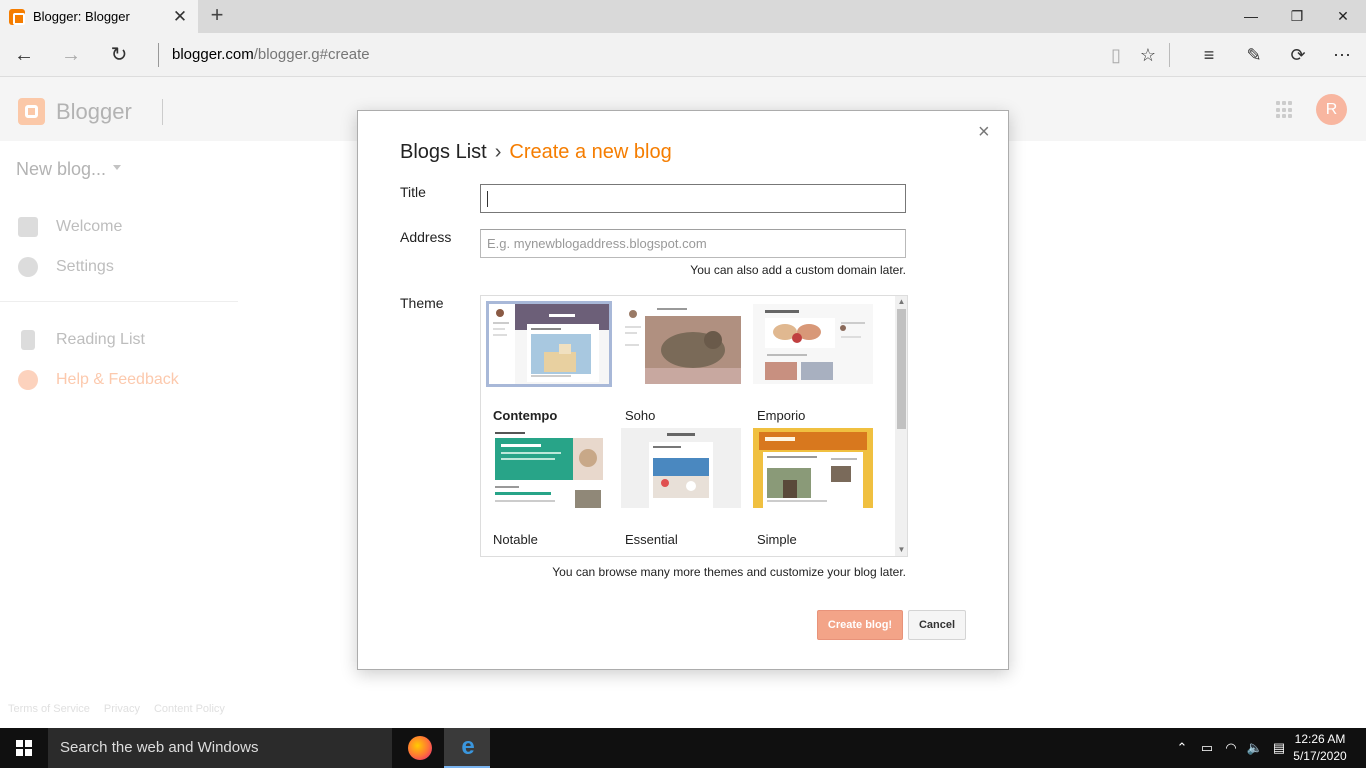 The image size is (1366, 768). I want to click on wifi-icon: ◠, so click(1231, 748).